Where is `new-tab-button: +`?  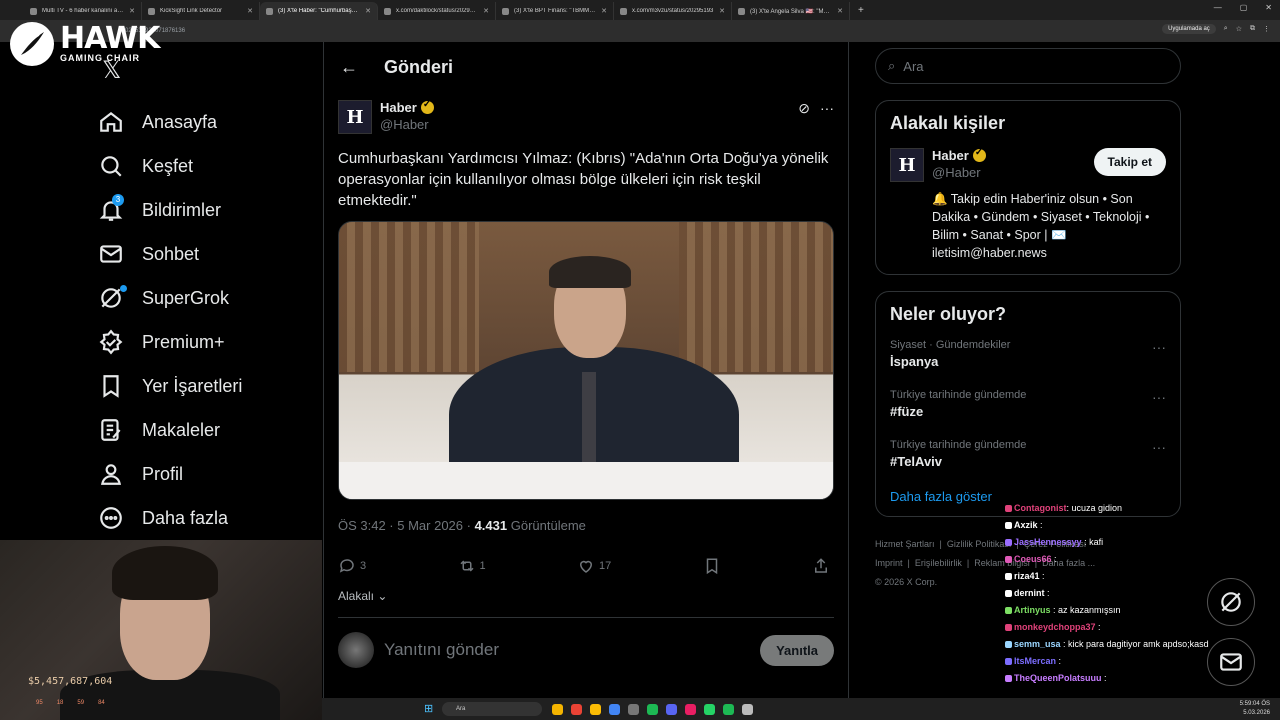
new-tab-button: + is located at coordinates (861, 10).